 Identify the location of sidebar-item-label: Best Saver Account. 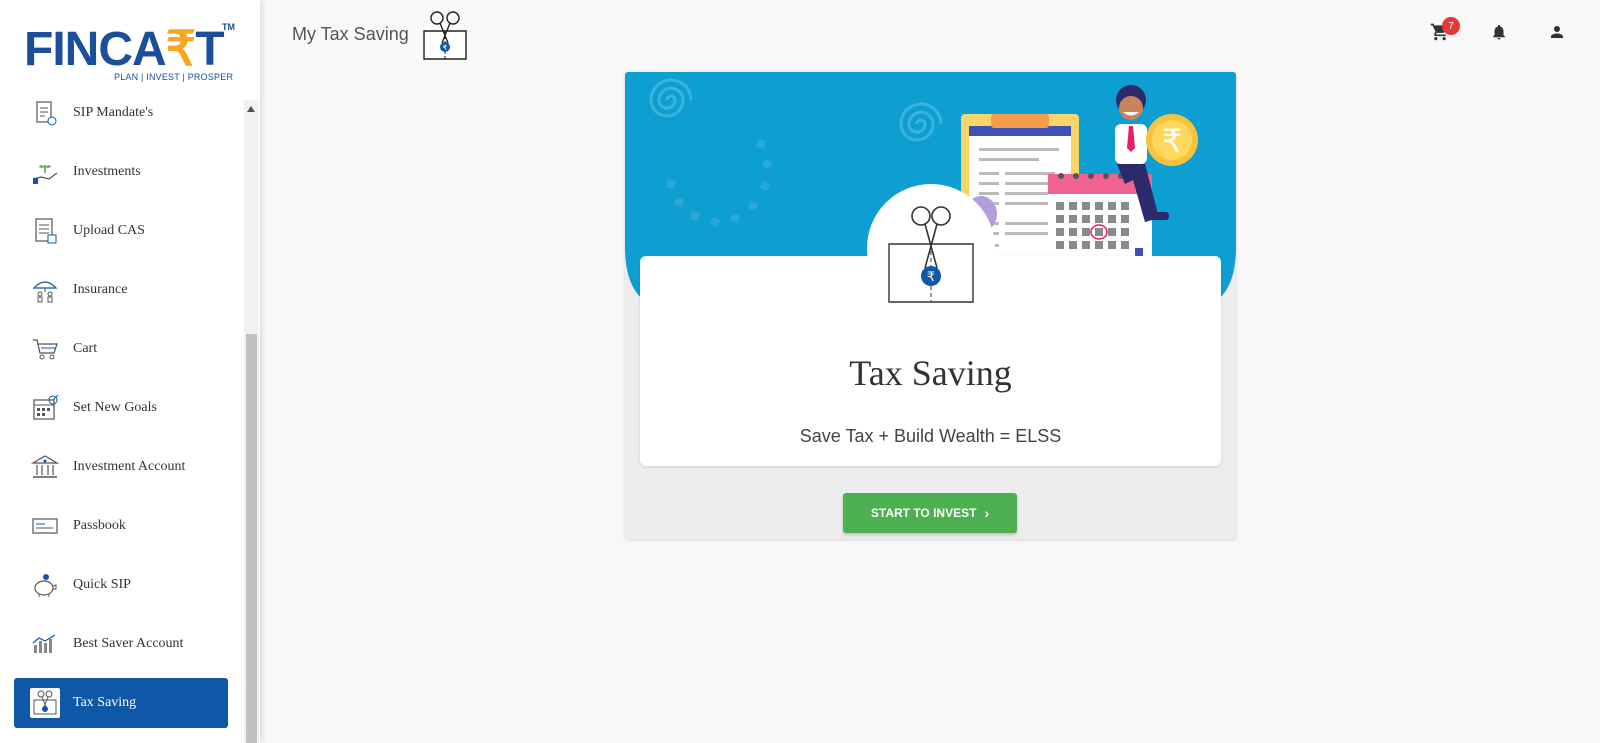
(128, 643).